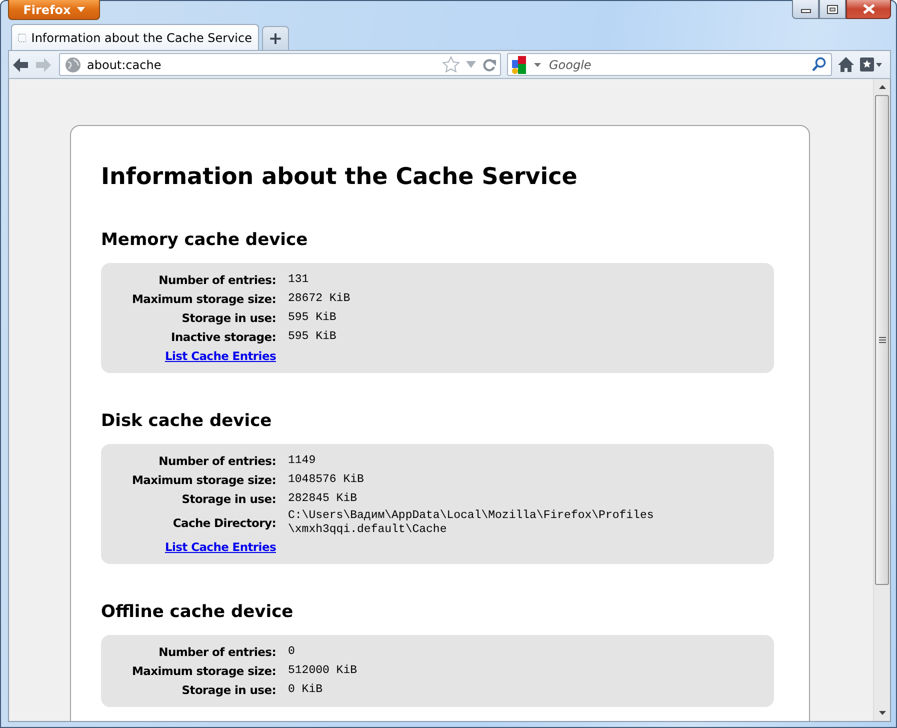 The height and width of the screenshot is (728, 897). I want to click on browser-tab: Information about the Cache Service, so click(135, 37).